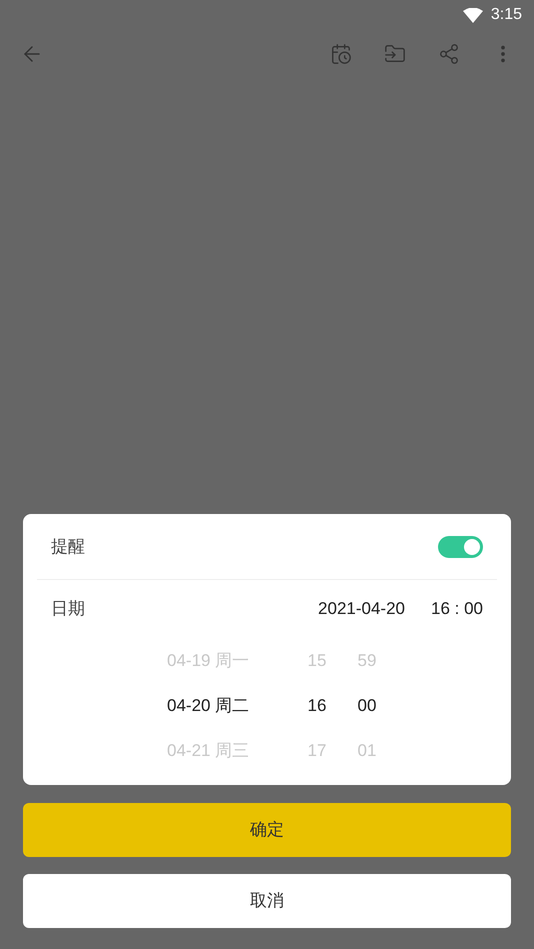 The width and height of the screenshot is (534, 949). Describe the element at coordinates (472, 15) in the screenshot. I see `wifi-icon` at that location.